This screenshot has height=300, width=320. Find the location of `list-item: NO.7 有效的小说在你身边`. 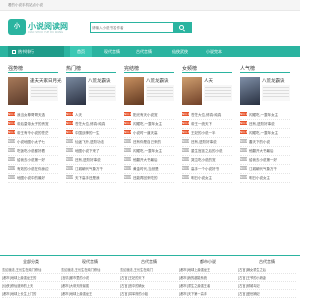

list-item: NO.7 有效的小说在你身边 is located at coordinates (33, 169).